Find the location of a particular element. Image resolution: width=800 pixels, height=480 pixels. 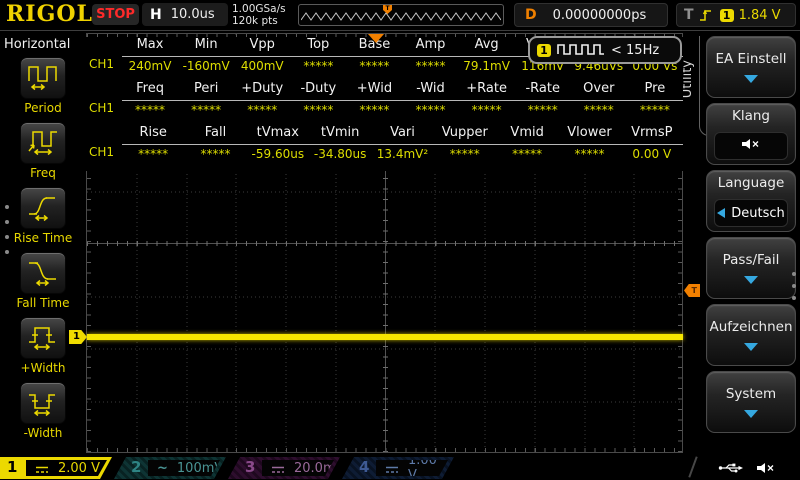

measurement-value: 400mV is located at coordinates (262, 66).